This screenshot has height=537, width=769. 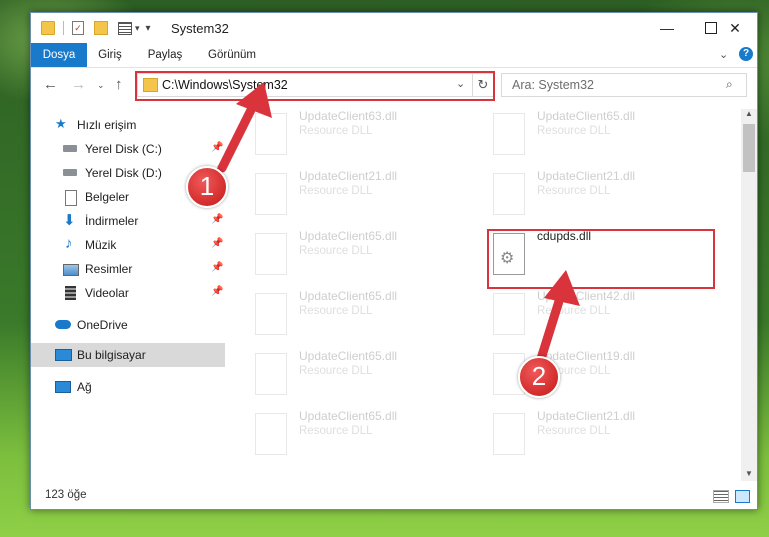 What do you see at coordinates (562, 288) in the screenshot?
I see `arrow-2-head` at bounding box center [562, 288].